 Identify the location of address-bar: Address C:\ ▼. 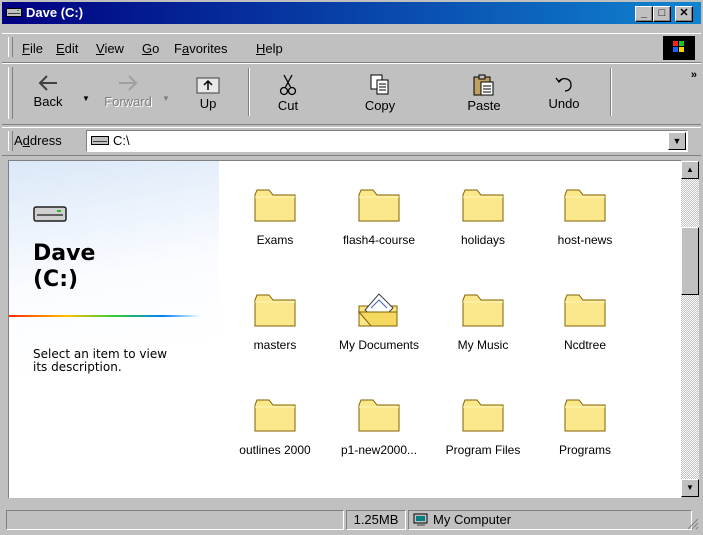
(351, 141).